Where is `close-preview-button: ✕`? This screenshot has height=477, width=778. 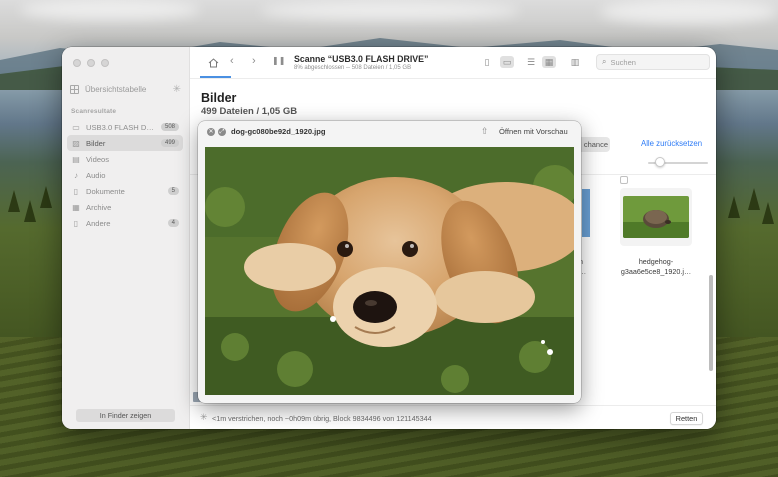
close-preview-button: ✕ is located at coordinates (211, 132).